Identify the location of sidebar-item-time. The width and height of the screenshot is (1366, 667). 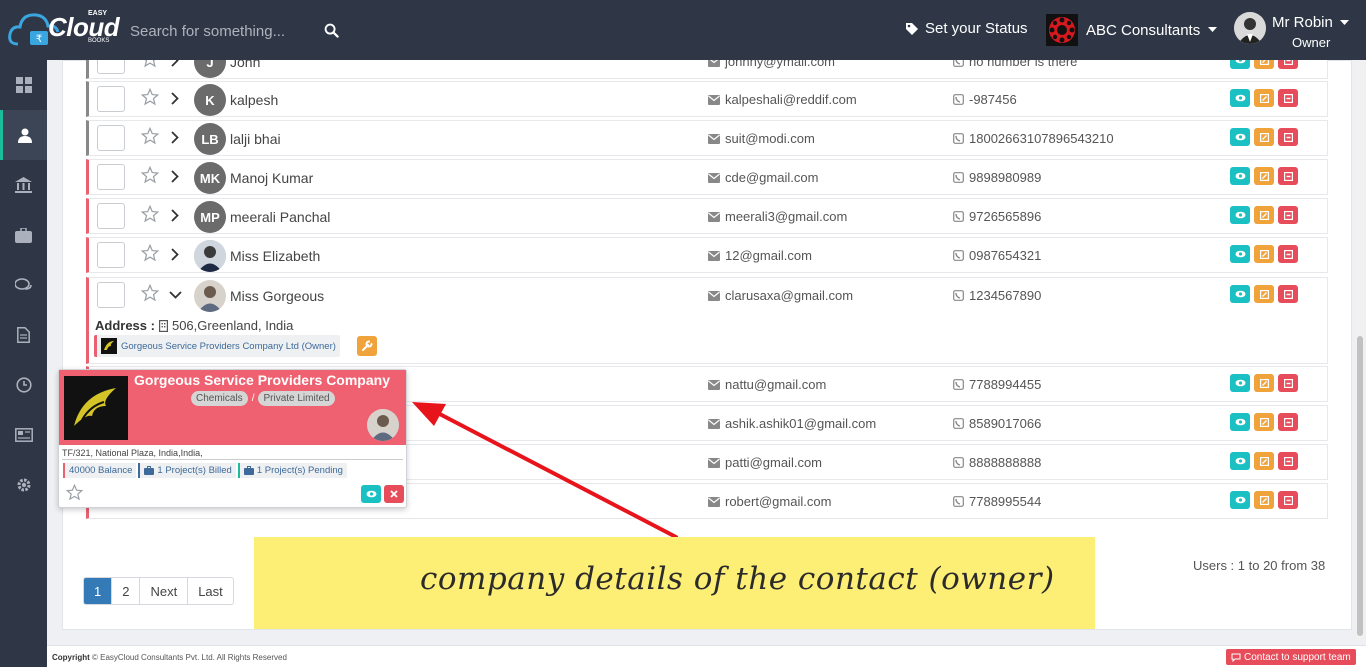
(23, 385).